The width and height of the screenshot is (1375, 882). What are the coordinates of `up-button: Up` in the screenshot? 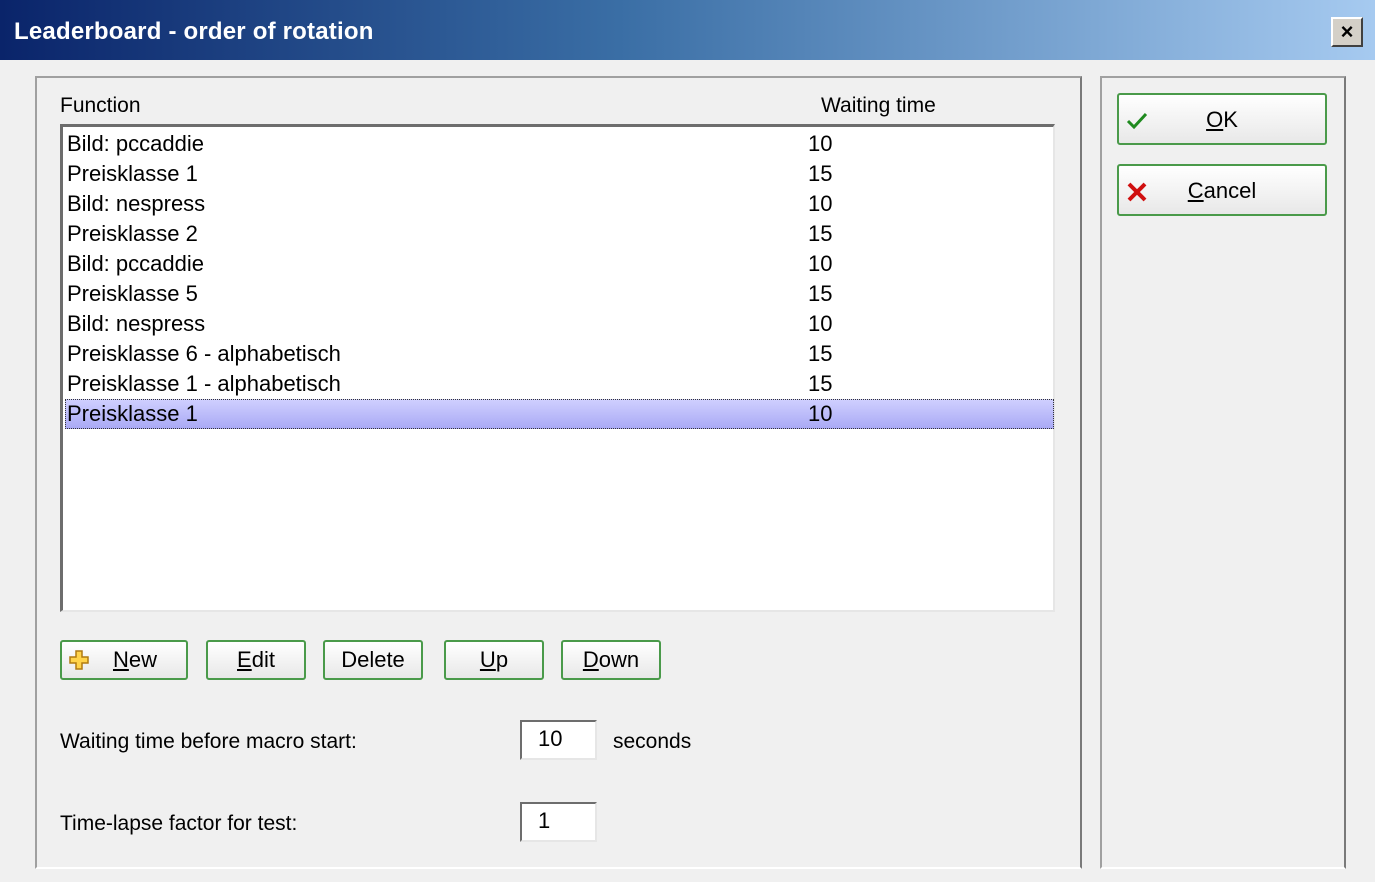 It's located at (494, 660).